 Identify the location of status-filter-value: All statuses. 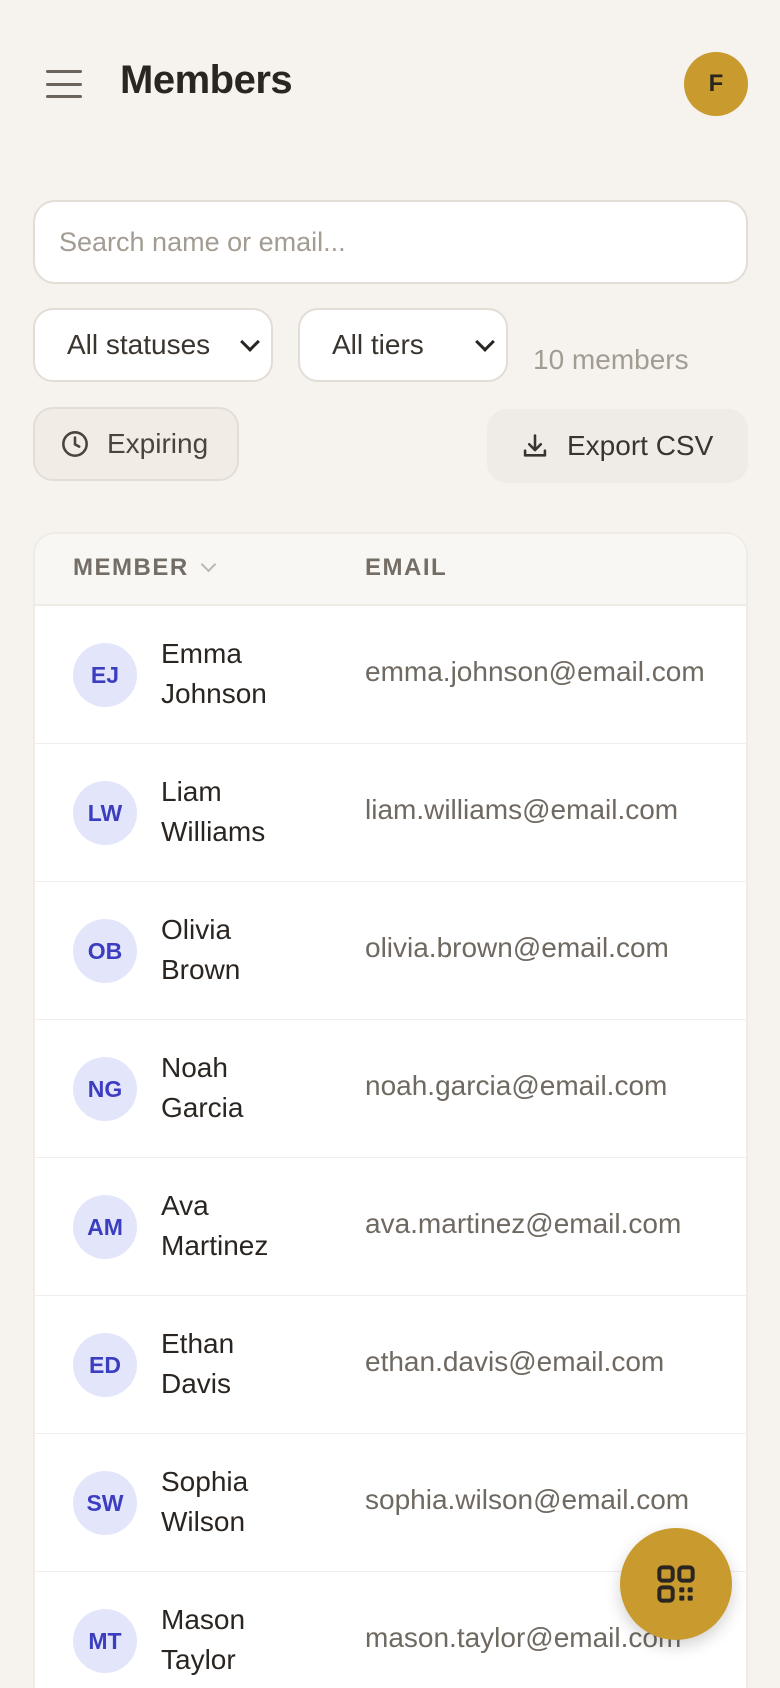
(139, 344).